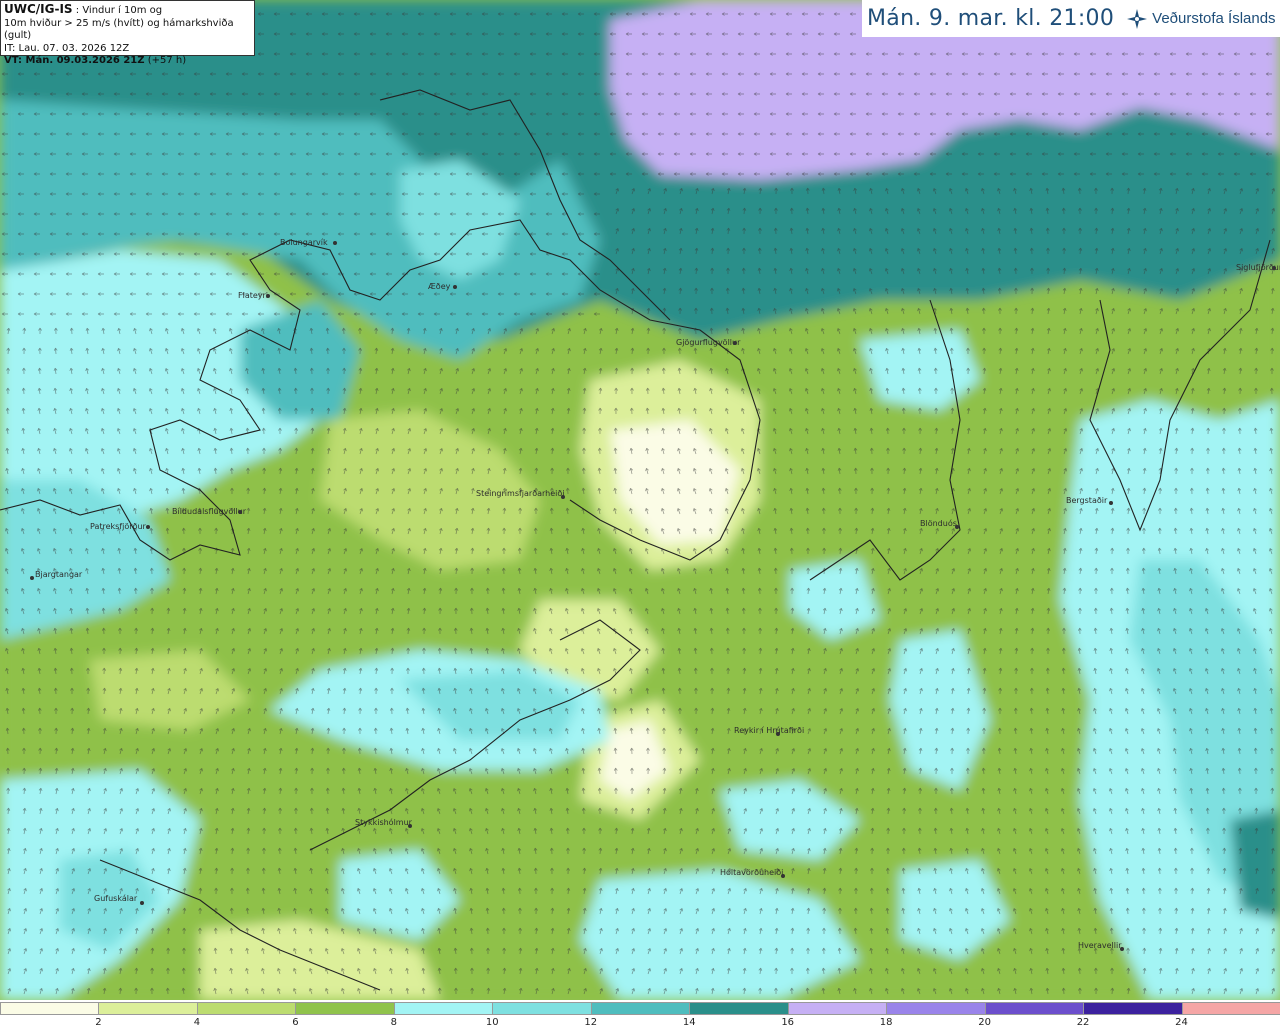  Describe the element at coordinates (119, 10) in the screenshot. I see `info-line1: : Vindur í 10m og` at that location.